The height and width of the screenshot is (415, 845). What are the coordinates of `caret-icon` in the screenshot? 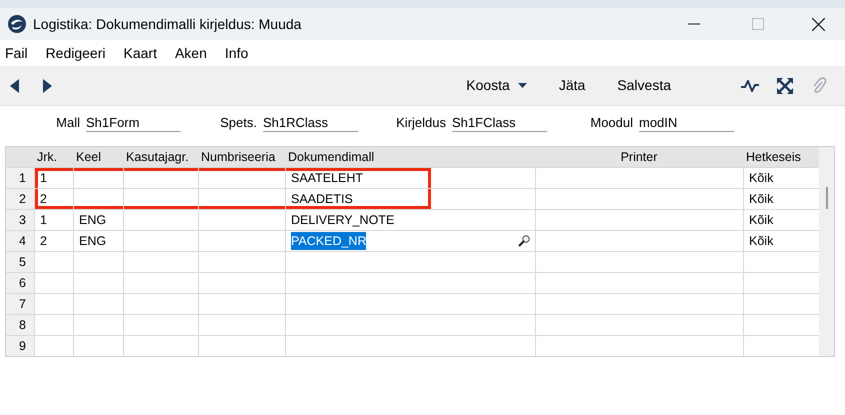 It's located at (522, 85).